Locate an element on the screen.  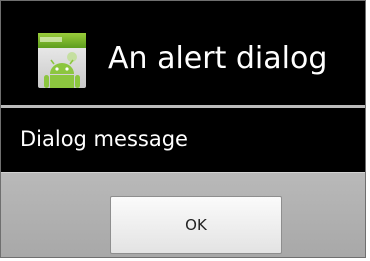
ok-button: OK is located at coordinates (196, 225).